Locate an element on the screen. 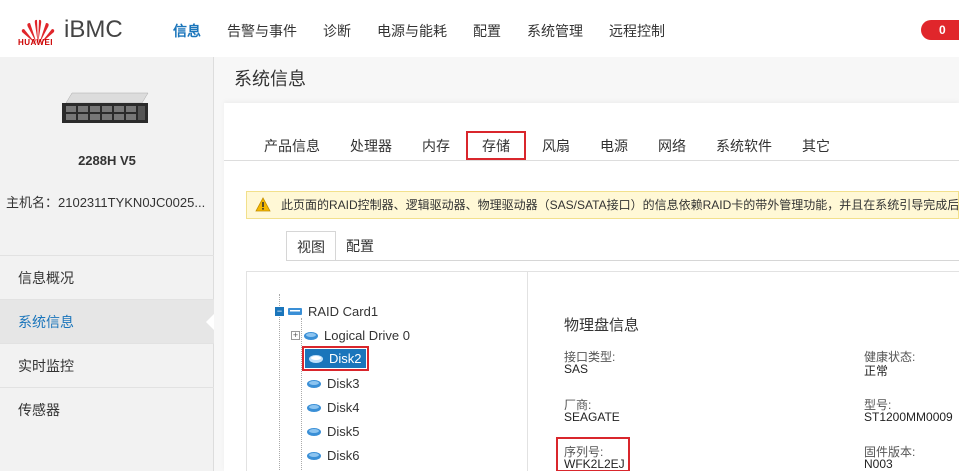  nav-item-system-management: 系统管理 is located at coordinates (555, 31).